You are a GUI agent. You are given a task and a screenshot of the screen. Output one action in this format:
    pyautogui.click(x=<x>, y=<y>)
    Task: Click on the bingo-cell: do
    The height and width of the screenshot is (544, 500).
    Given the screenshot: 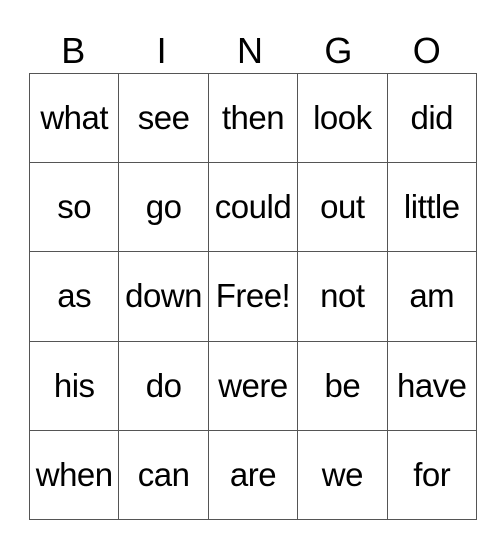 What is the action you would take?
    pyautogui.click(x=163, y=385)
    